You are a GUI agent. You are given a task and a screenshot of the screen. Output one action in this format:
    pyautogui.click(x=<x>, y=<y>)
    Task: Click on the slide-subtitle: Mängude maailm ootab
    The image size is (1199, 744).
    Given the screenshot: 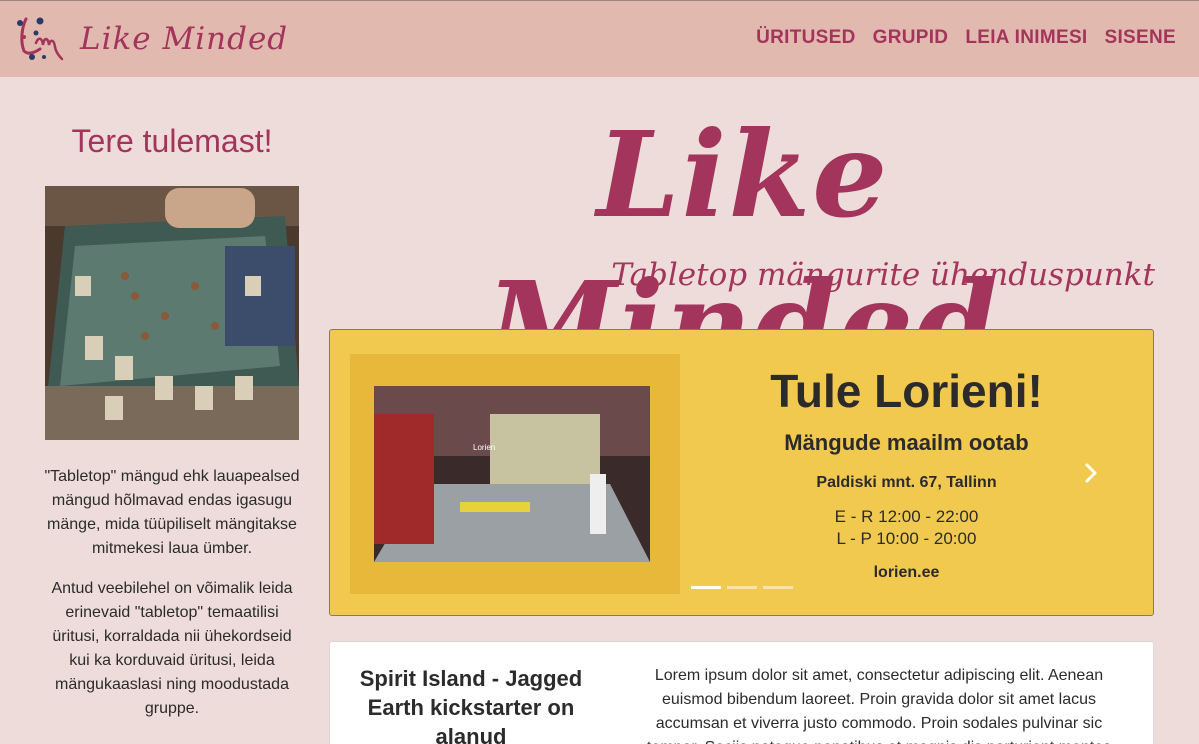 What is the action you would take?
    pyautogui.click(x=906, y=442)
    